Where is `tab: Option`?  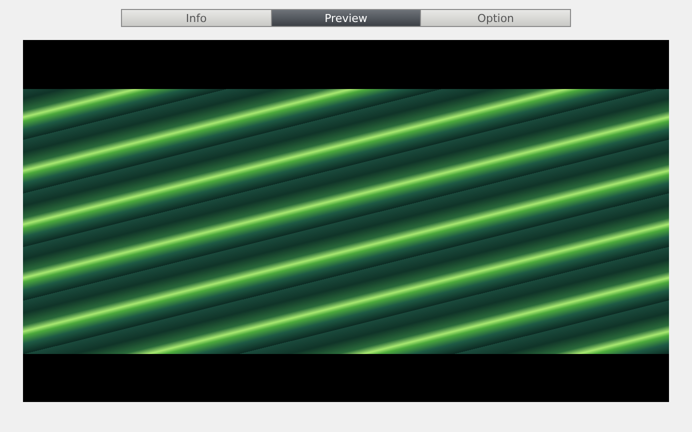 tab: Option is located at coordinates (495, 18).